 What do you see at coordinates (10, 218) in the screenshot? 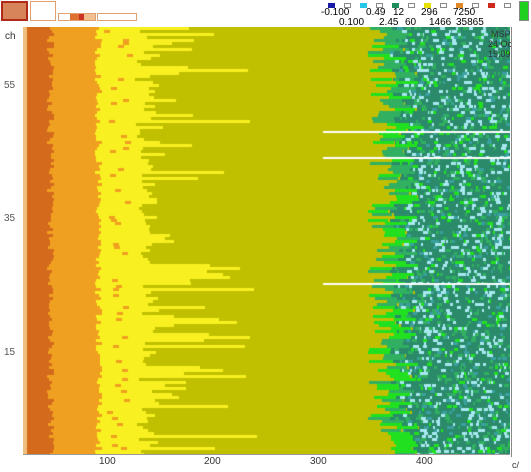
I see `y-tick-label: 35` at bounding box center [10, 218].